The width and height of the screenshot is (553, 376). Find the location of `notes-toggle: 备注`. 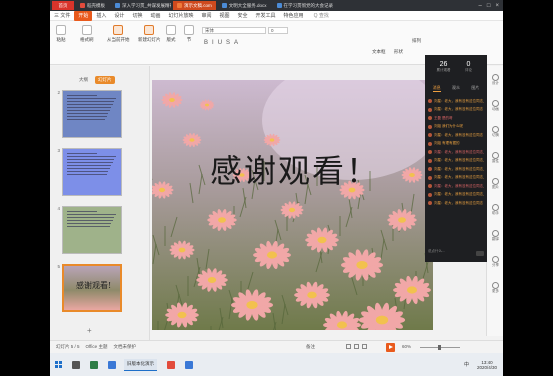

notes-toggle: 备注 is located at coordinates (310, 347).